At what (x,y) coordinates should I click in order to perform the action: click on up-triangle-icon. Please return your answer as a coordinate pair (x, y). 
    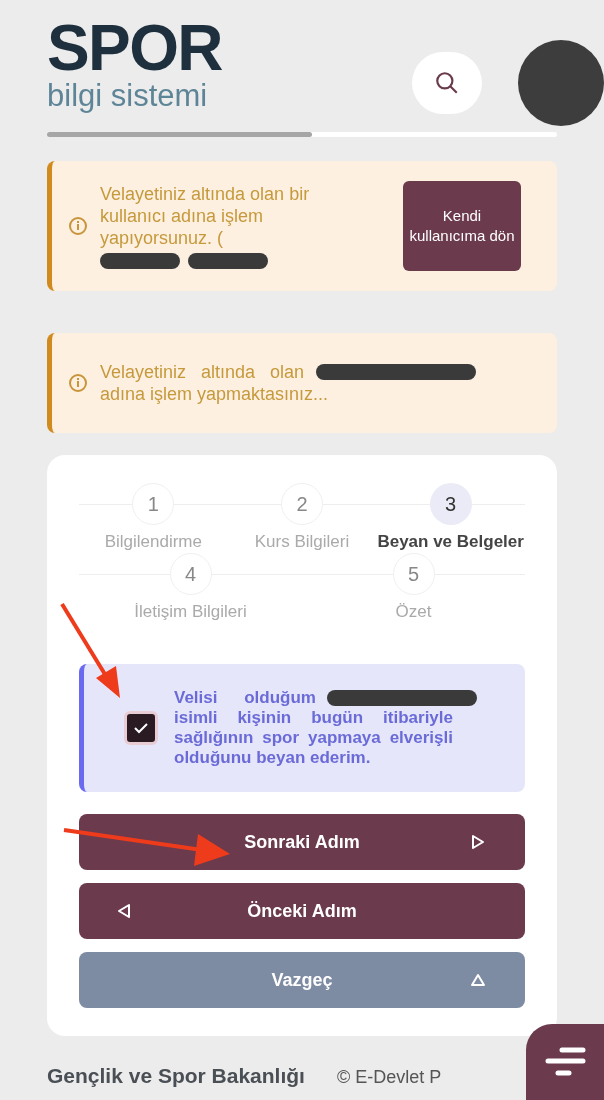
    Looking at the image, I should click on (478, 980).